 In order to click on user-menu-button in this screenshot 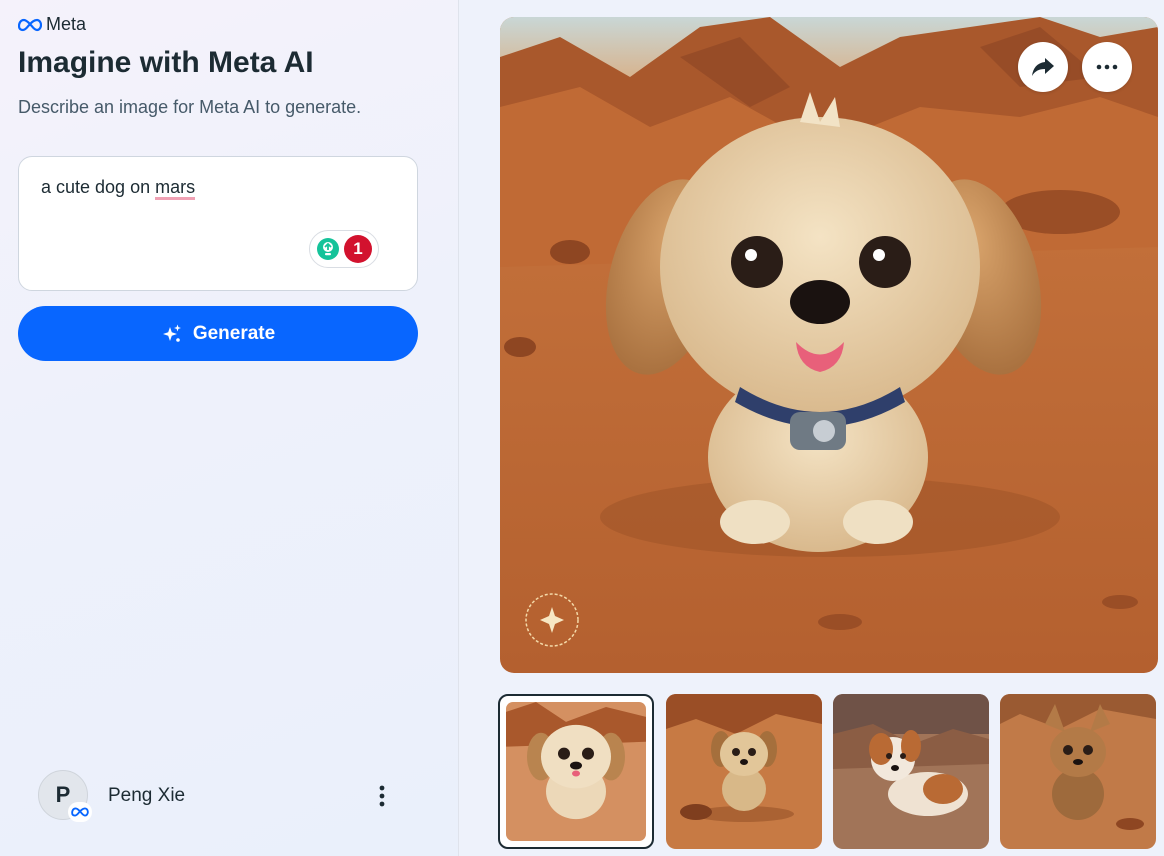, I will do `click(382, 796)`.